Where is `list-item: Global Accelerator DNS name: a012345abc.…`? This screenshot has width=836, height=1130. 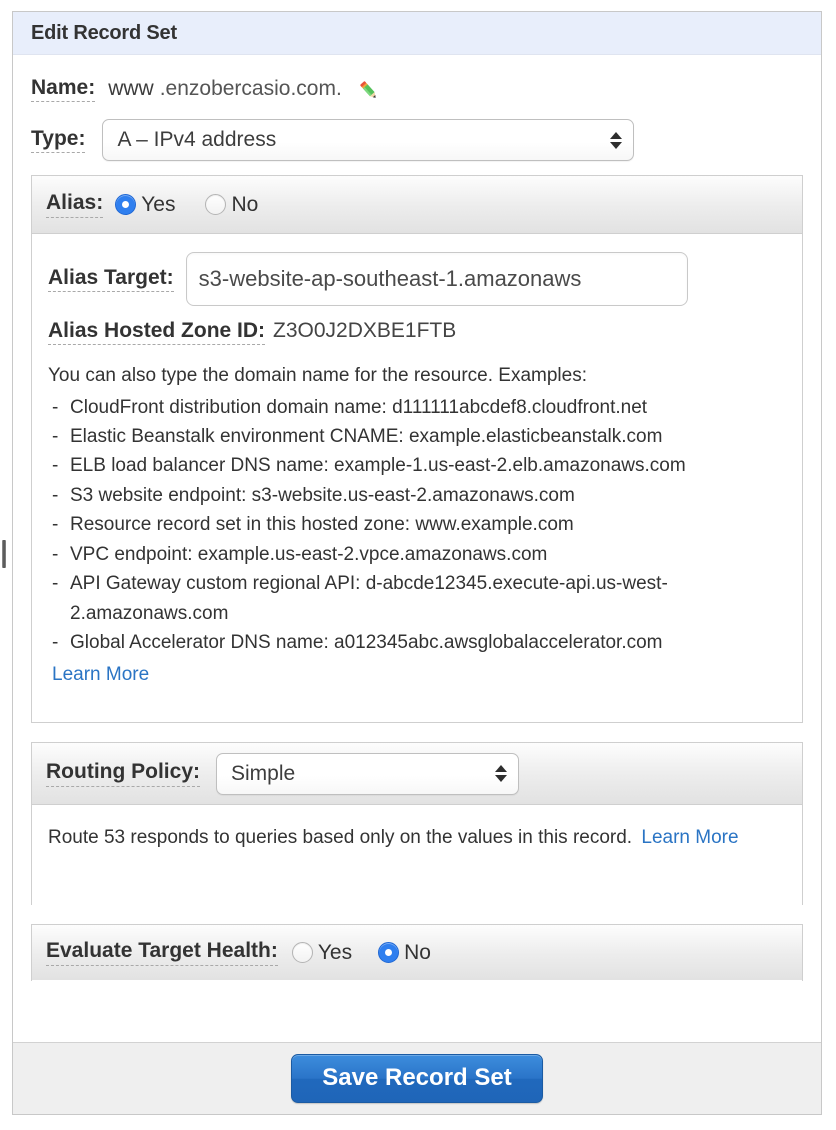
list-item: Global Accelerator DNS name: a012345abc.… is located at coordinates (418, 643).